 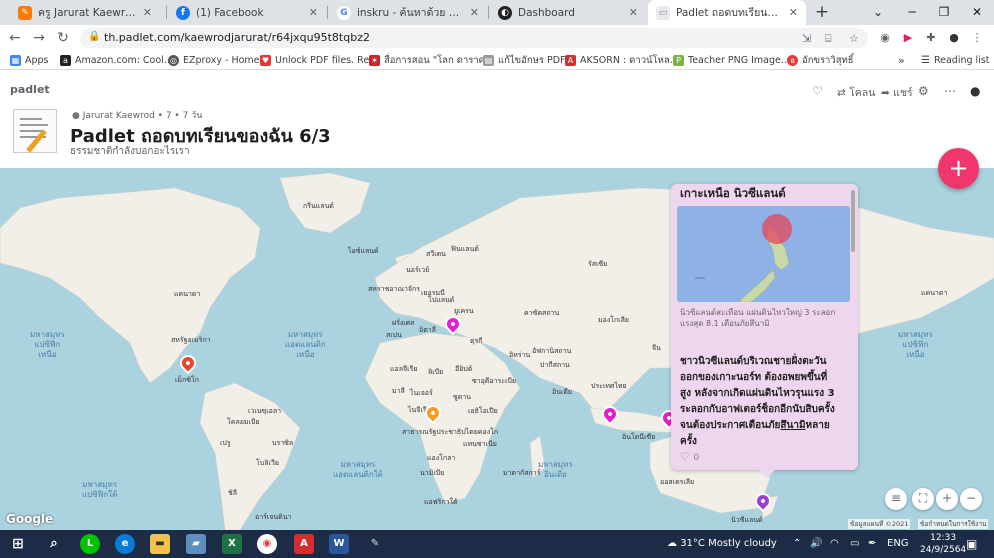 I want to click on more-bookmarks-button: », so click(x=901, y=60).